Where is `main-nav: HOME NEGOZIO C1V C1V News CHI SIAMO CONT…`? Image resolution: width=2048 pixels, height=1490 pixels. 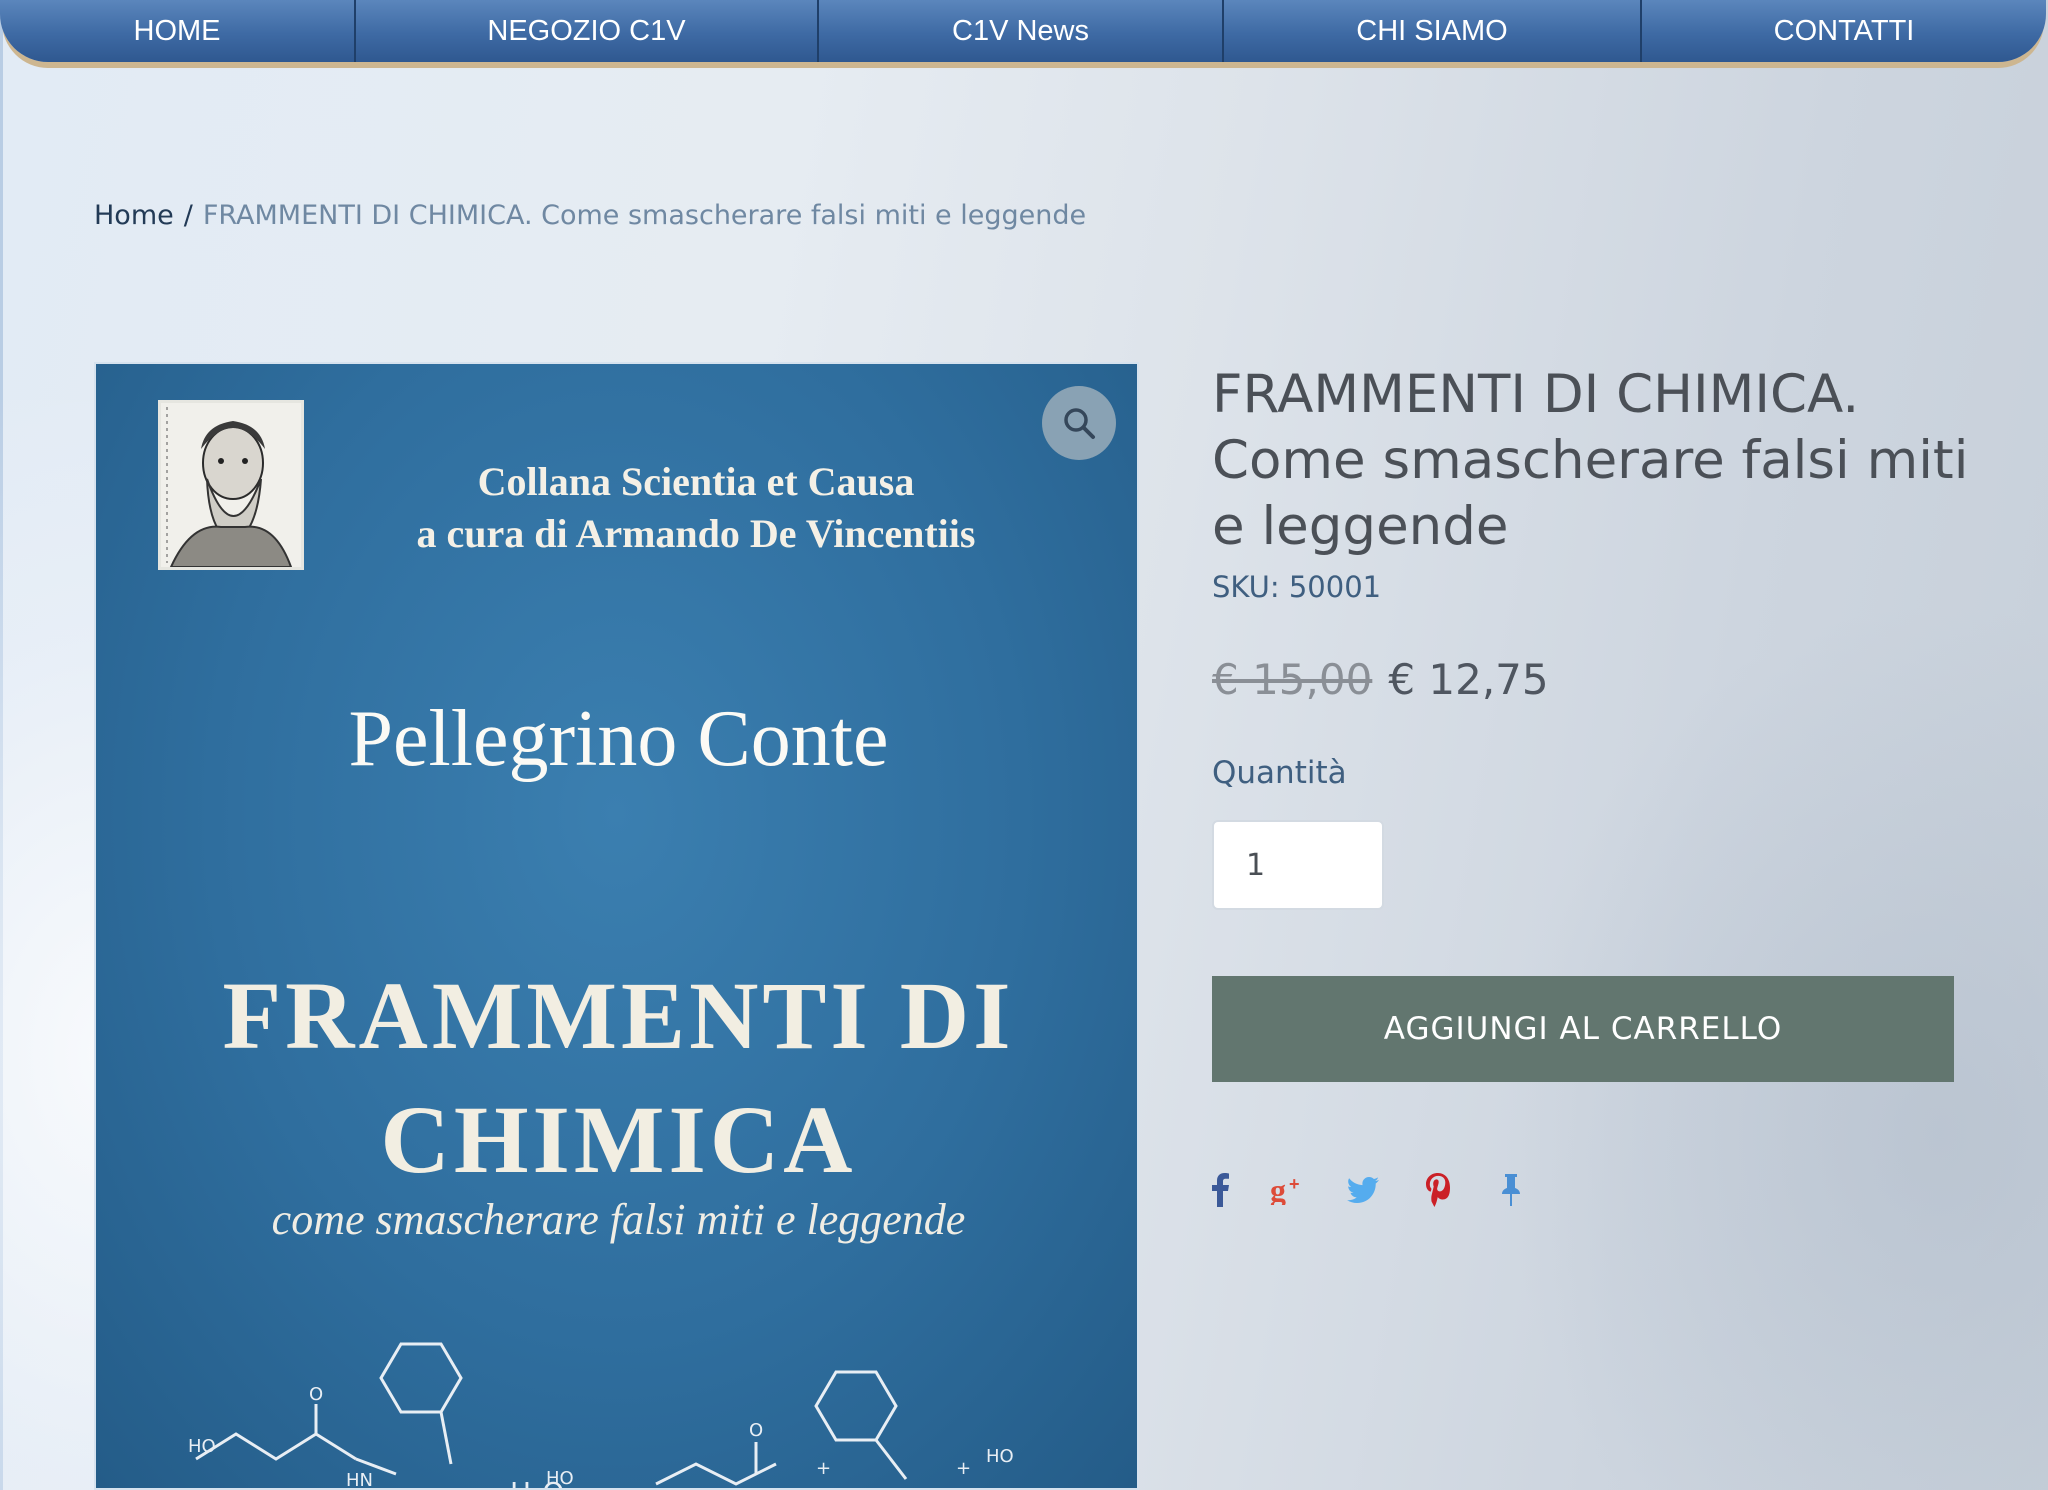
main-nav: HOME NEGOZIO C1V C1V News CHI SIAMO CONT… is located at coordinates (1023, 31).